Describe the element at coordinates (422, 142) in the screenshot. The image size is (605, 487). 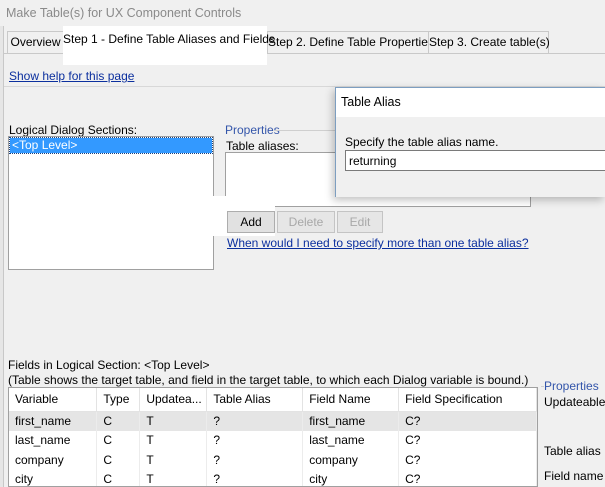
I see `dialog-prompt: Specify the table alias name.` at that location.